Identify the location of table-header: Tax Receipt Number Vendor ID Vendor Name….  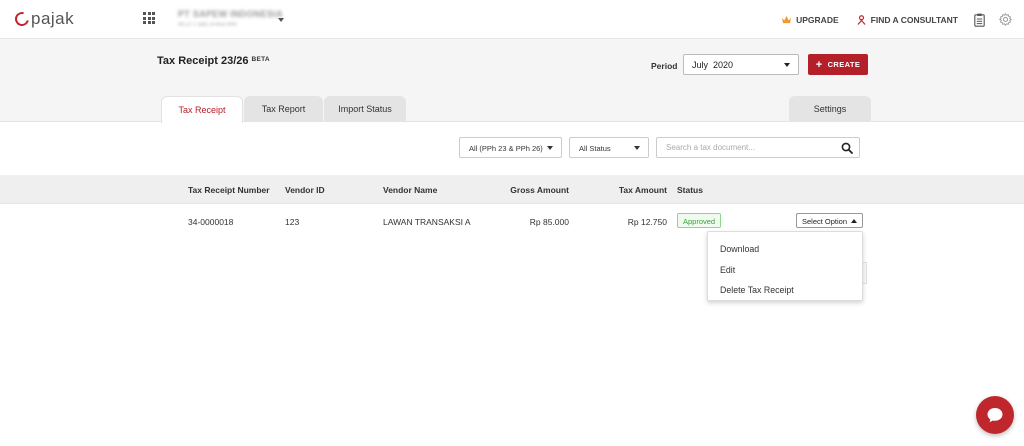
(512, 189).